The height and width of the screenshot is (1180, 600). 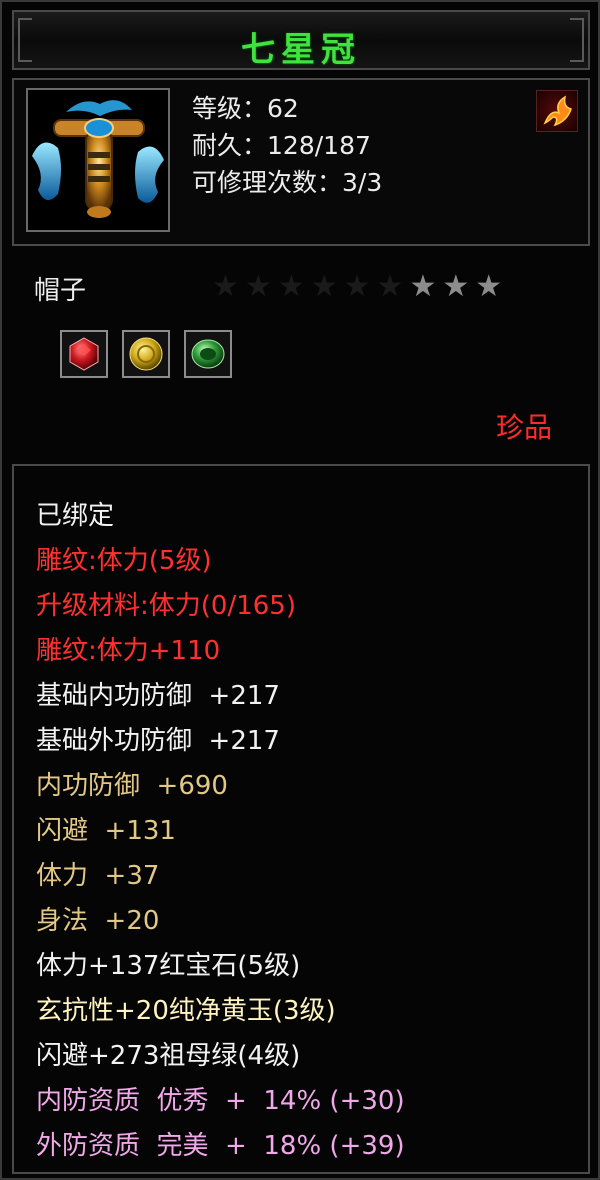 What do you see at coordinates (106, 831) in the screenshot?
I see `attribute-line: 闪避 +131` at bounding box center [106, 831].